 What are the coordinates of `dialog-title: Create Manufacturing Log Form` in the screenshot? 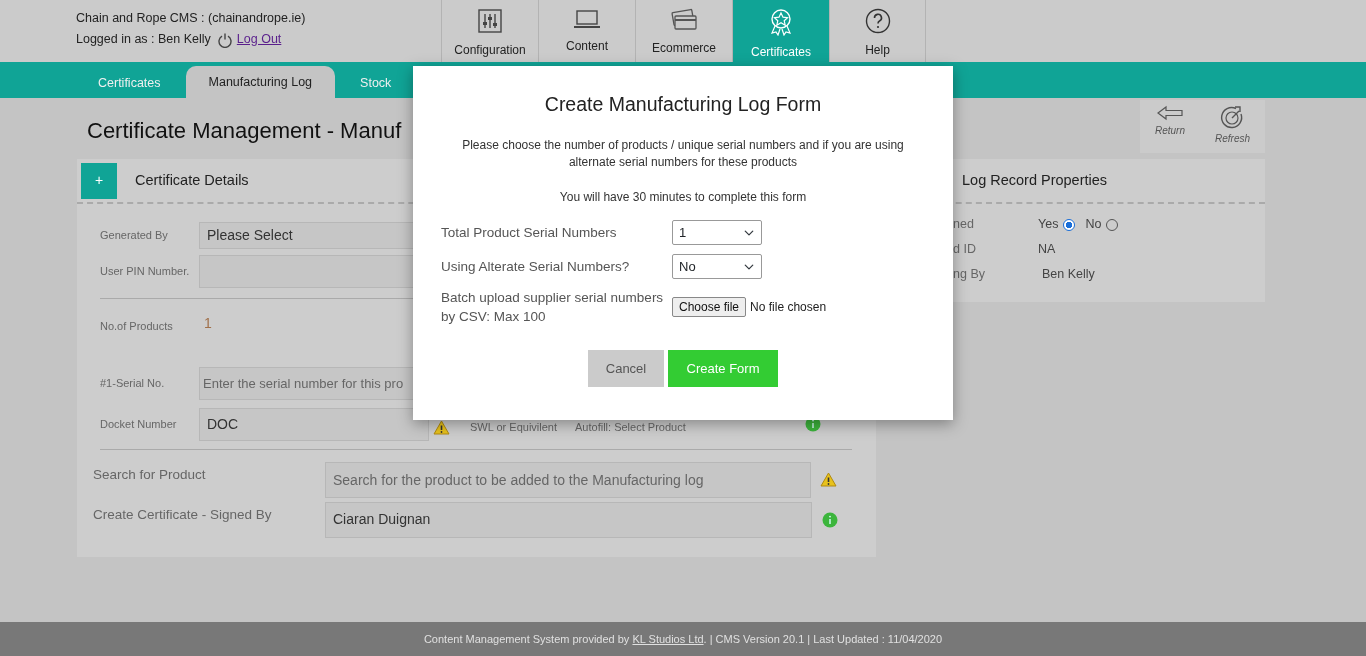 It's located at (683, 104).